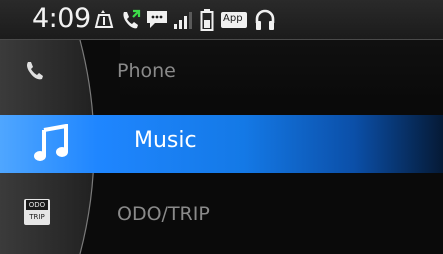  I want to click on battery-icon, so click(207, 20).